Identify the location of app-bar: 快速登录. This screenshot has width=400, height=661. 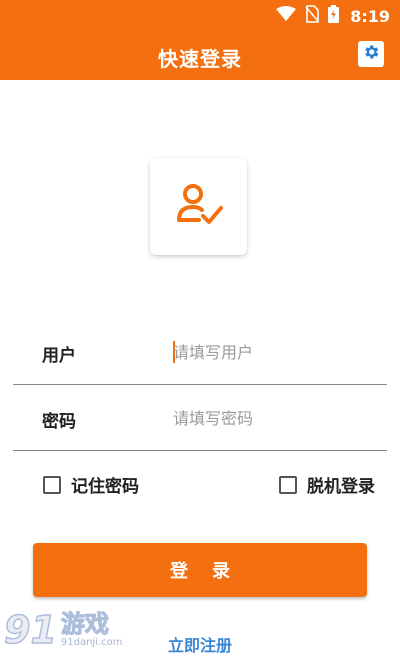
(200, 56).